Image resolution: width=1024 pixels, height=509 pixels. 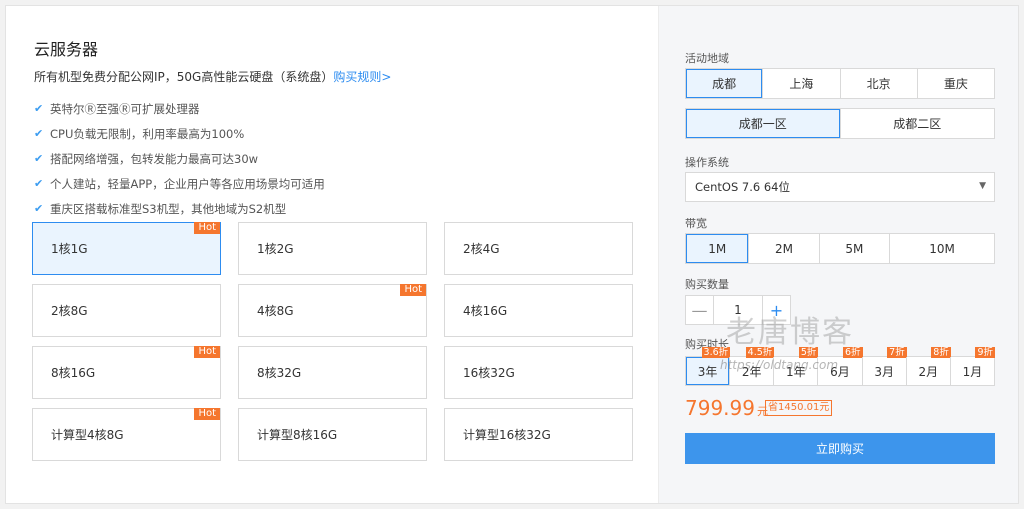 I want to click on price-amount: 799.99, so click(x=720, y=408).